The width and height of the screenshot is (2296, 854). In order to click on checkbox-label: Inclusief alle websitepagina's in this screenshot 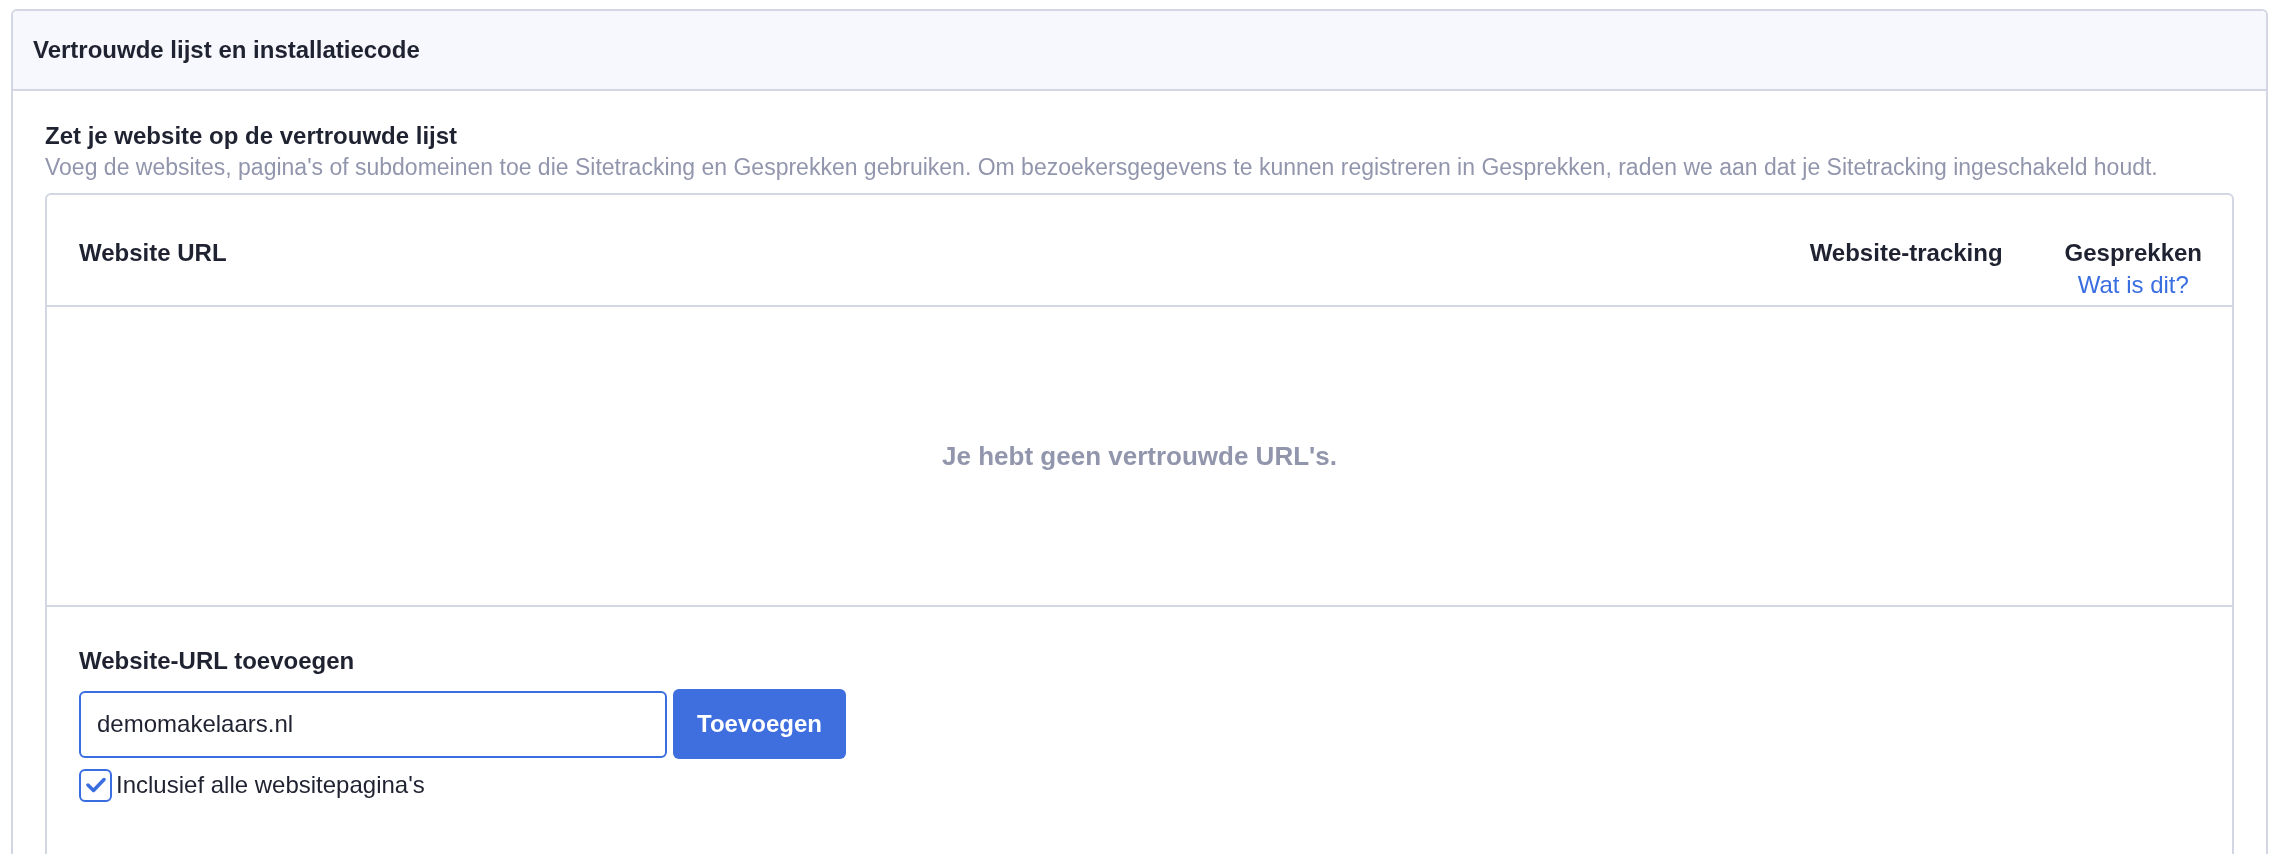, I will do `click(270, 785)`.